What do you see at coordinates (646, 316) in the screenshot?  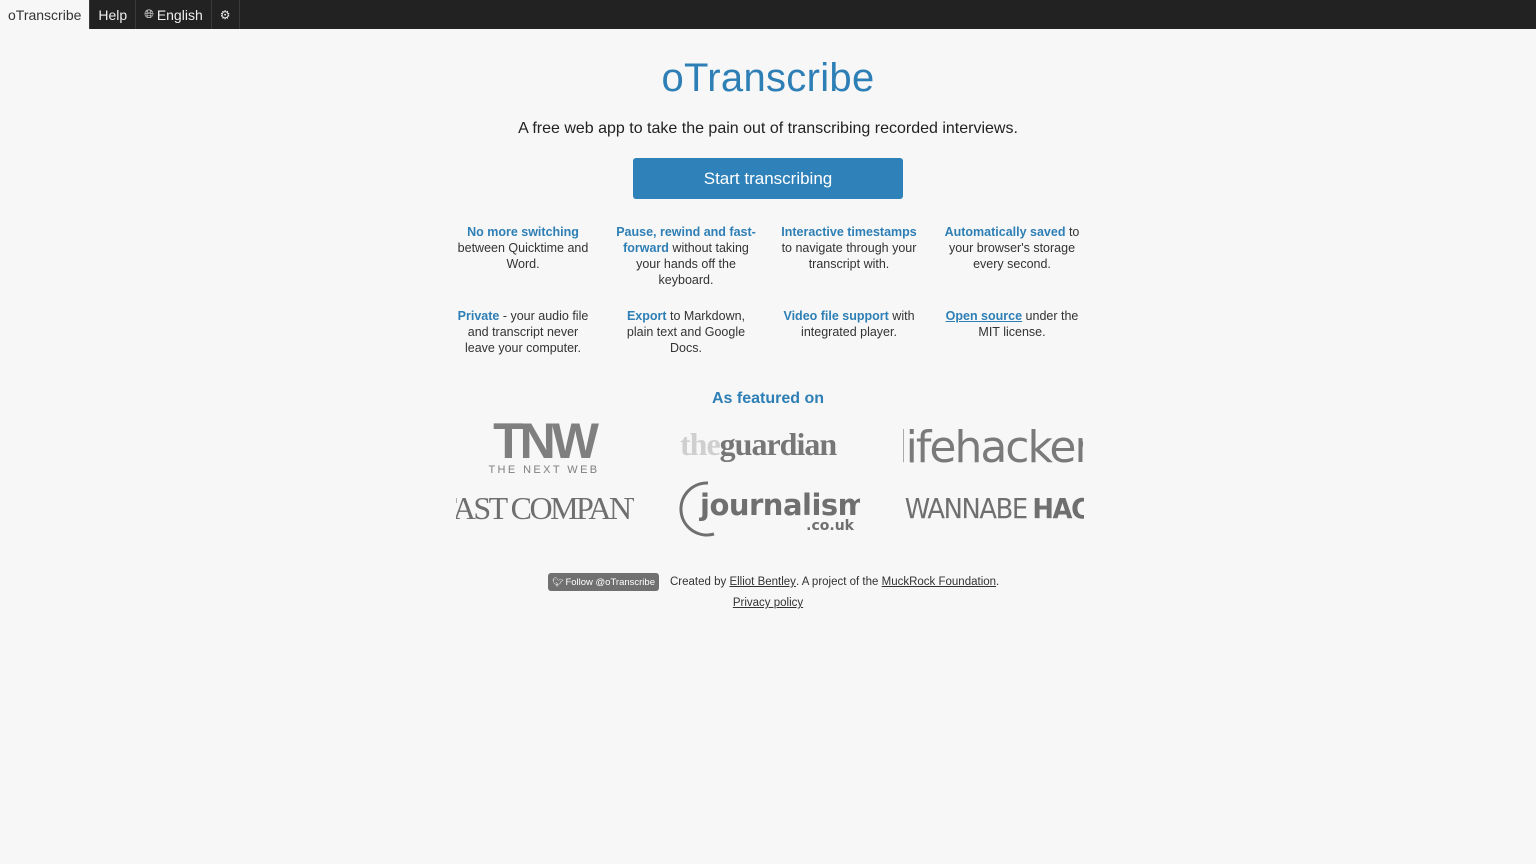 I see `feature-highlight: Export` at bounding box center [646, 316].